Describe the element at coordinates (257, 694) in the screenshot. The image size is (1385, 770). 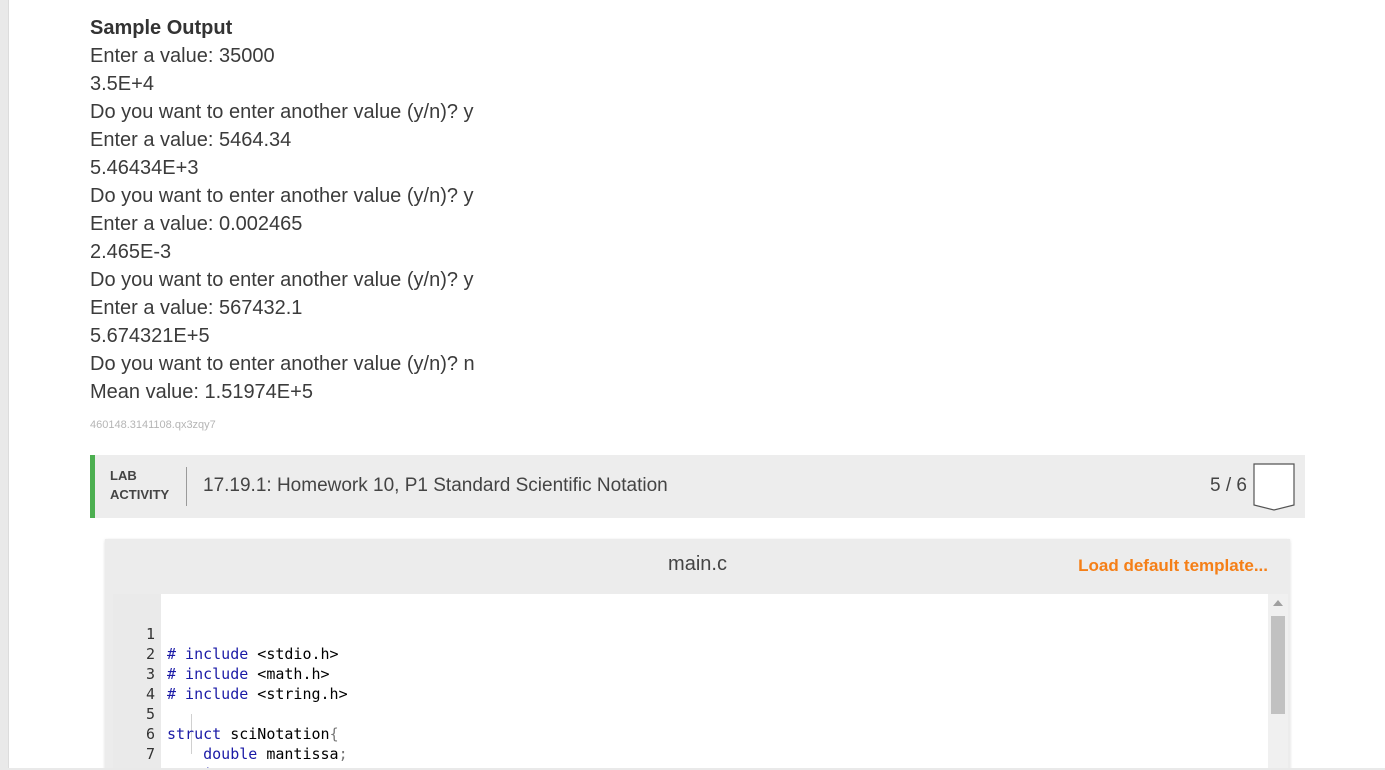
I see `code-text: # include <string.h>` at that location.